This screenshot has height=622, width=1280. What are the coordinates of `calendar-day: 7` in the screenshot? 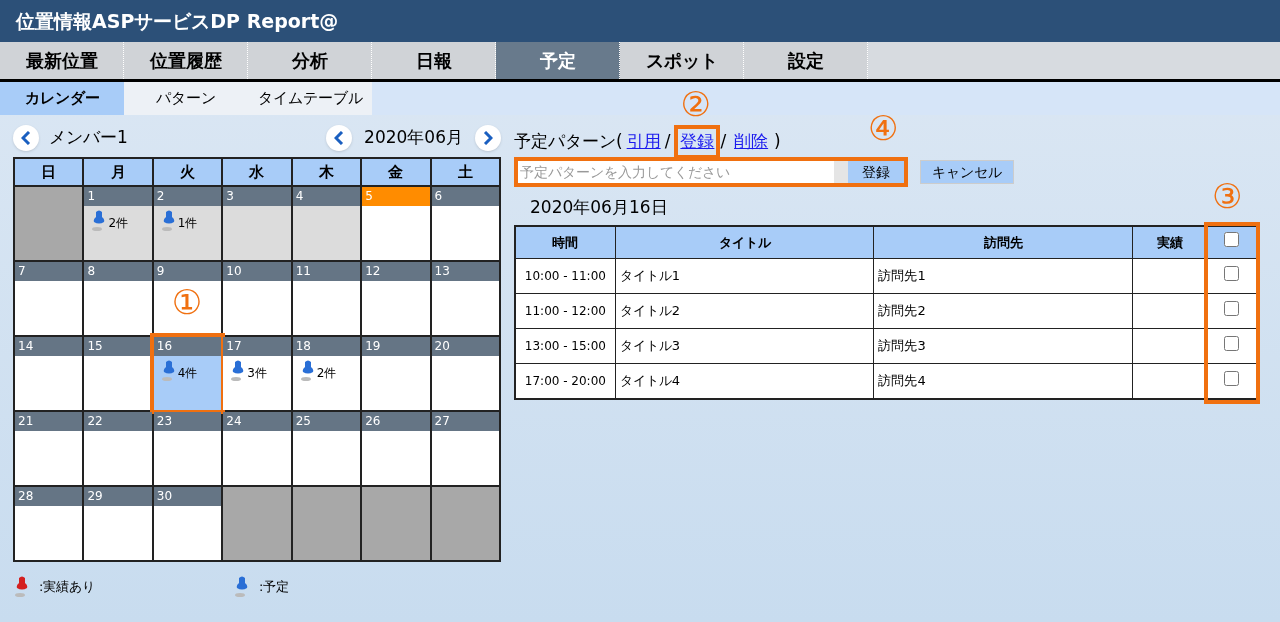 It's located at (49, 298).